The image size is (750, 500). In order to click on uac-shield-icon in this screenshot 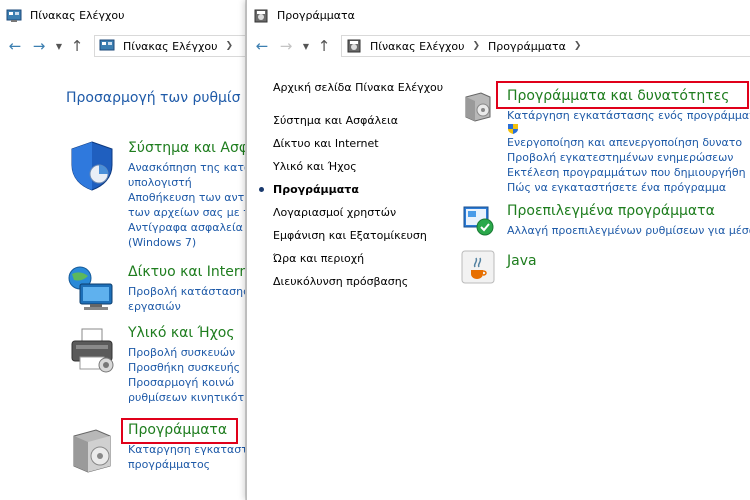, I will do `click(513, 129)`.